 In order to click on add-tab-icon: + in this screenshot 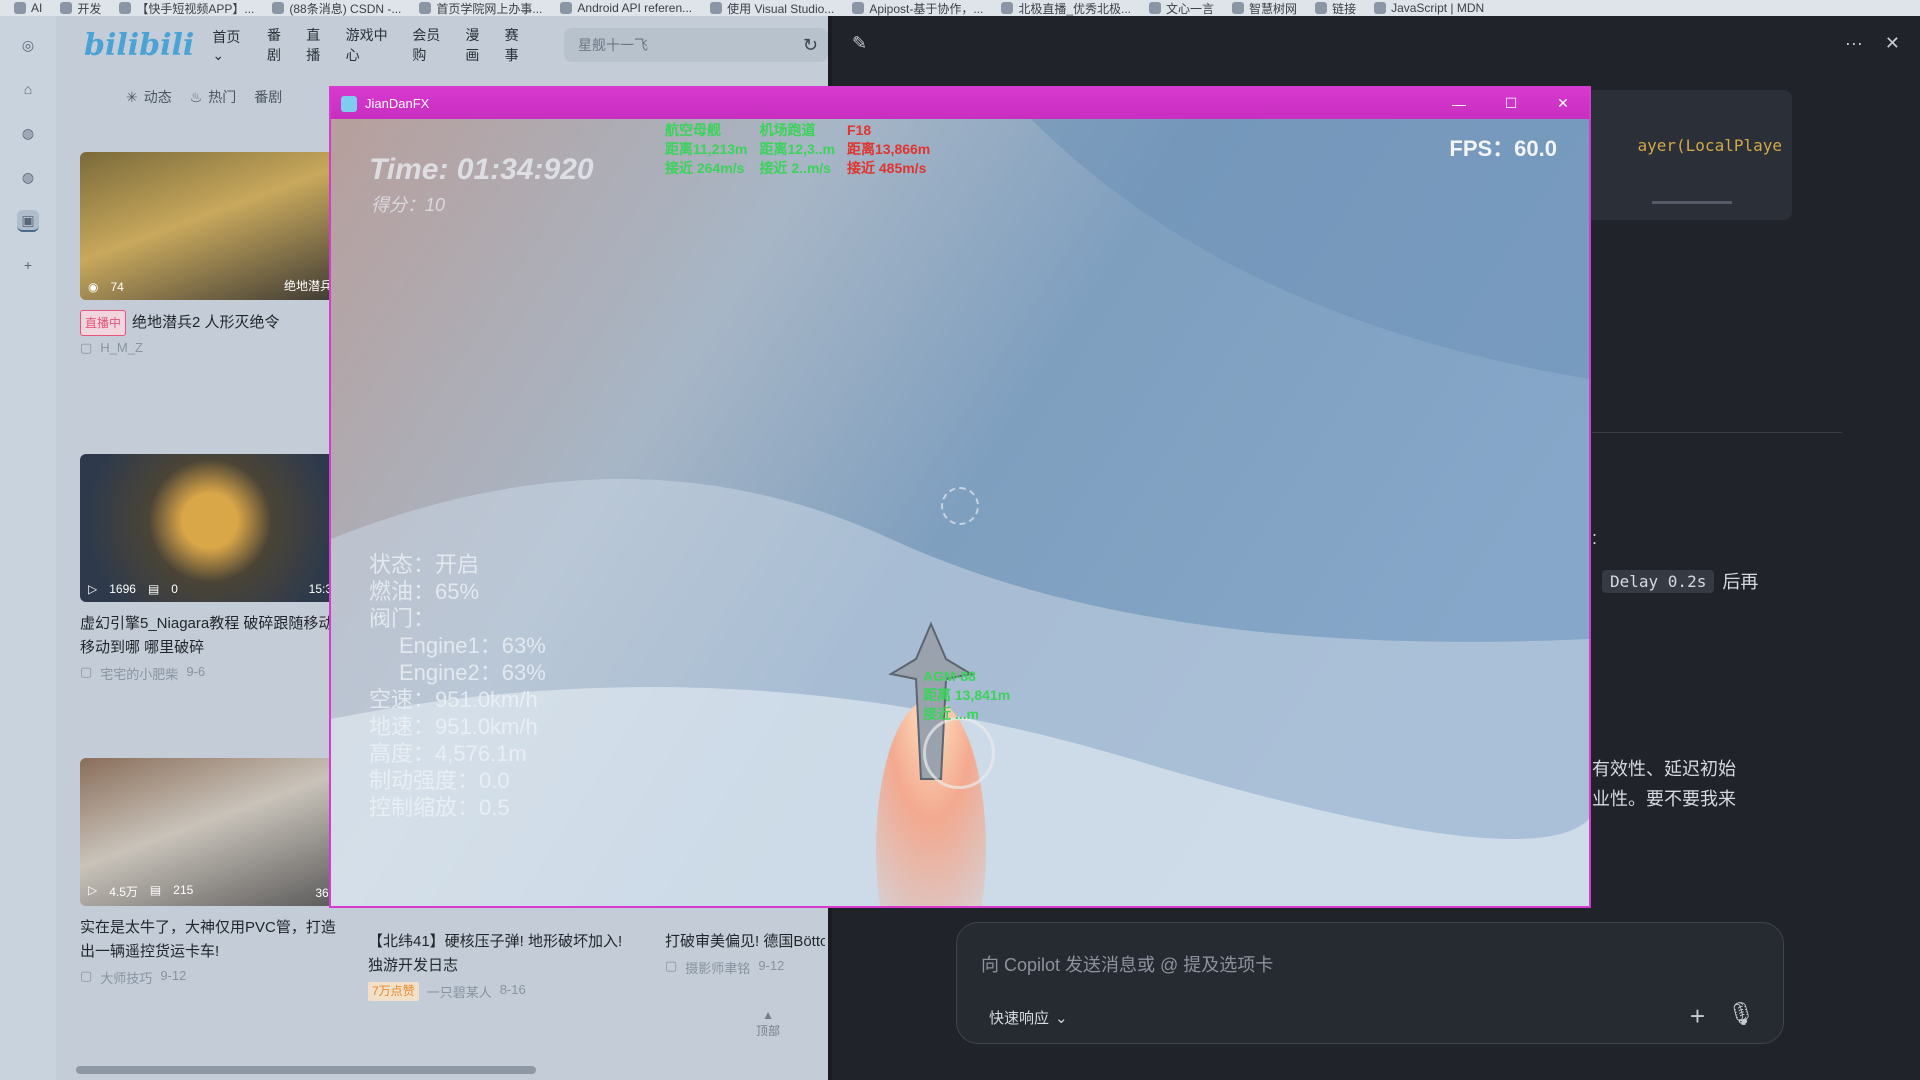, I will do `click(28, 265)`.